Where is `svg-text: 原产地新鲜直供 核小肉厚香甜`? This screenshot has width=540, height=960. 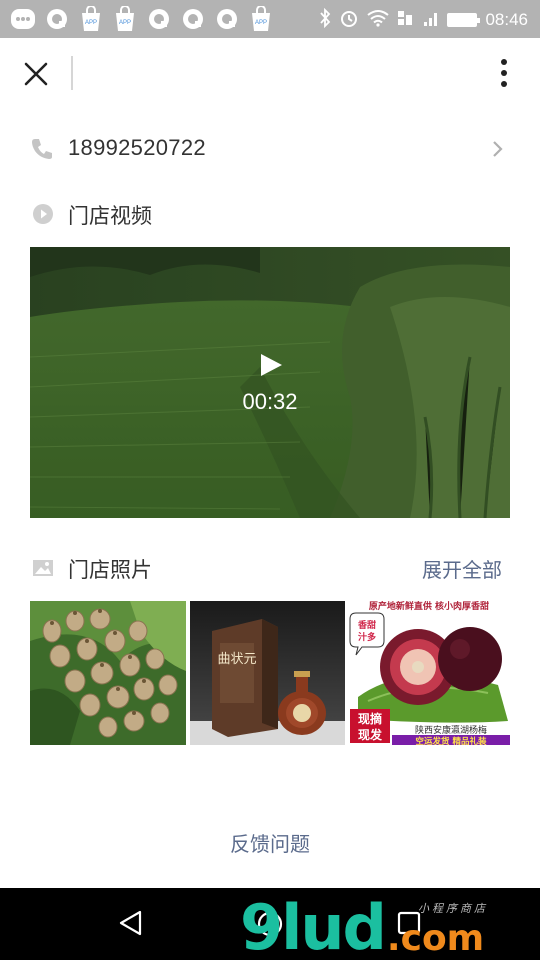 svg-text: 原产地新鲜直供 核小肉厚香甜 is located at coordinates (429, 606).